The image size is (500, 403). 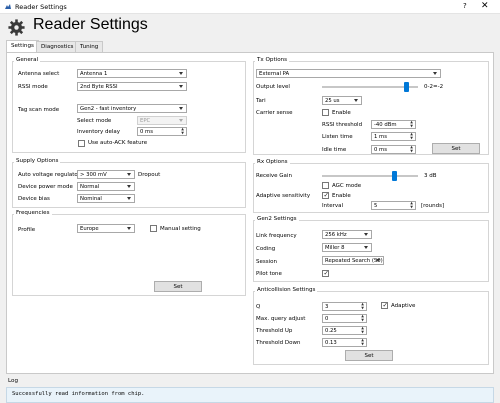 What do you see at coordinates (27, 60) in the screenshot?
I see `general-title: General` at bounding box center [27, 60].